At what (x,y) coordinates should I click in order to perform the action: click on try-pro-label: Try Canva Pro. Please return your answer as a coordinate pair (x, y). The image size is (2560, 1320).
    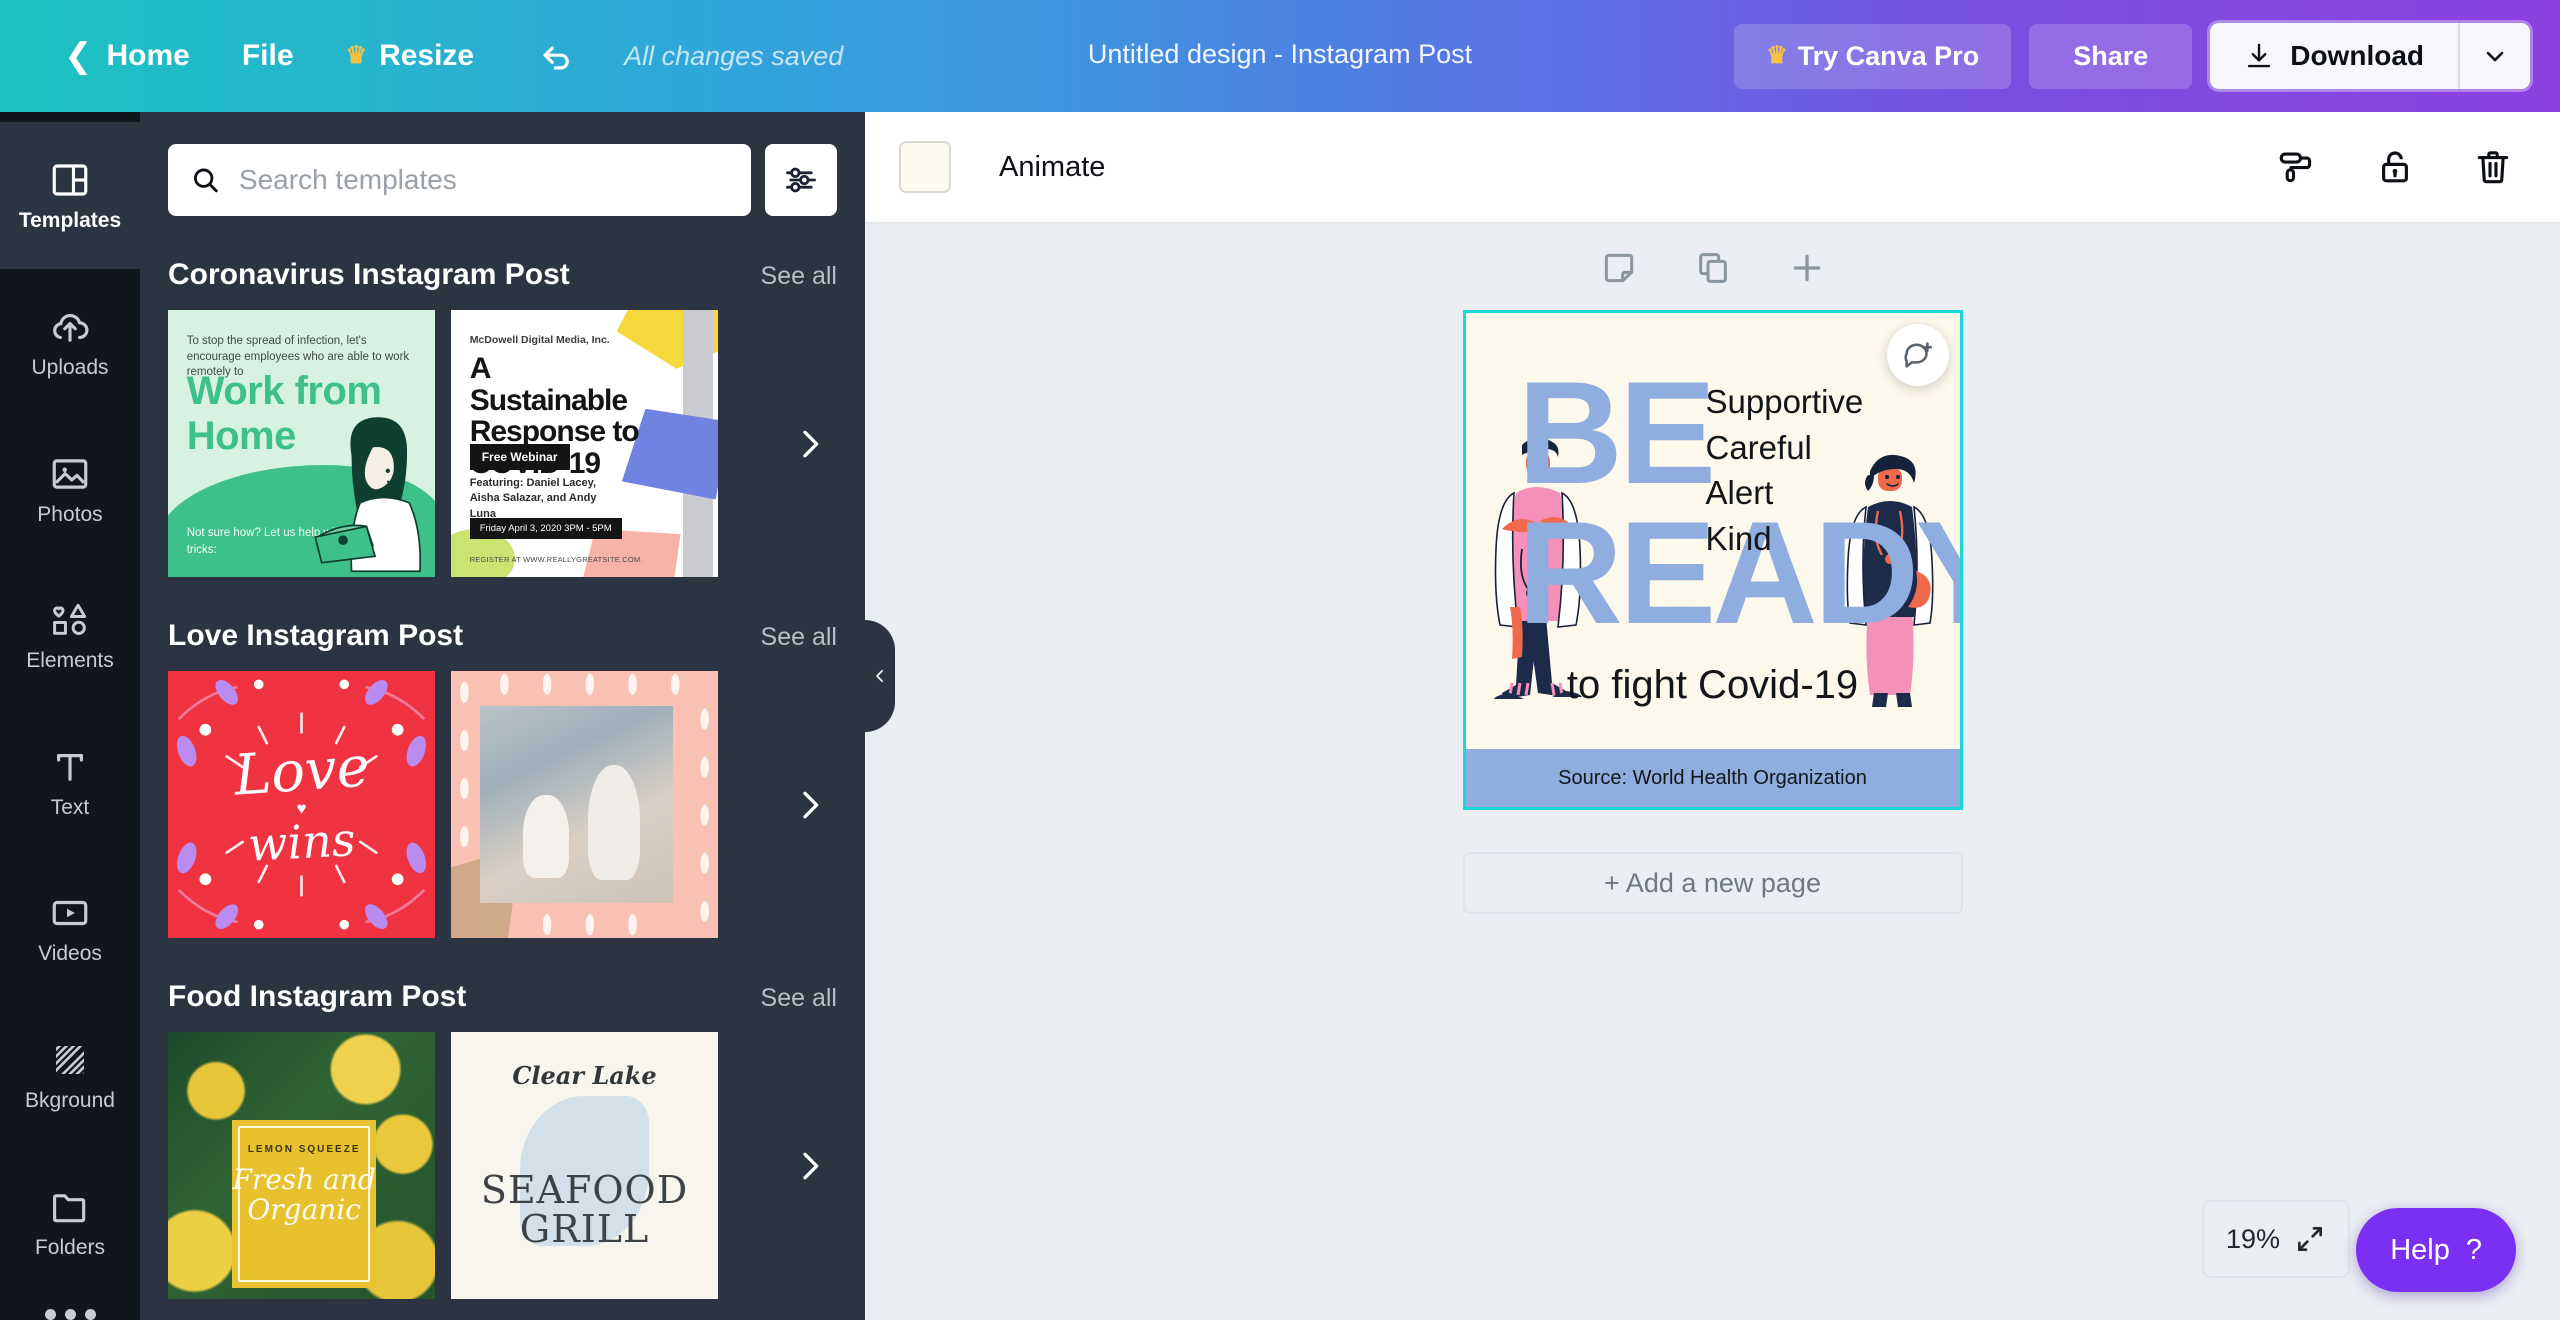
    Looking at the image, I should click on (1888, 55).